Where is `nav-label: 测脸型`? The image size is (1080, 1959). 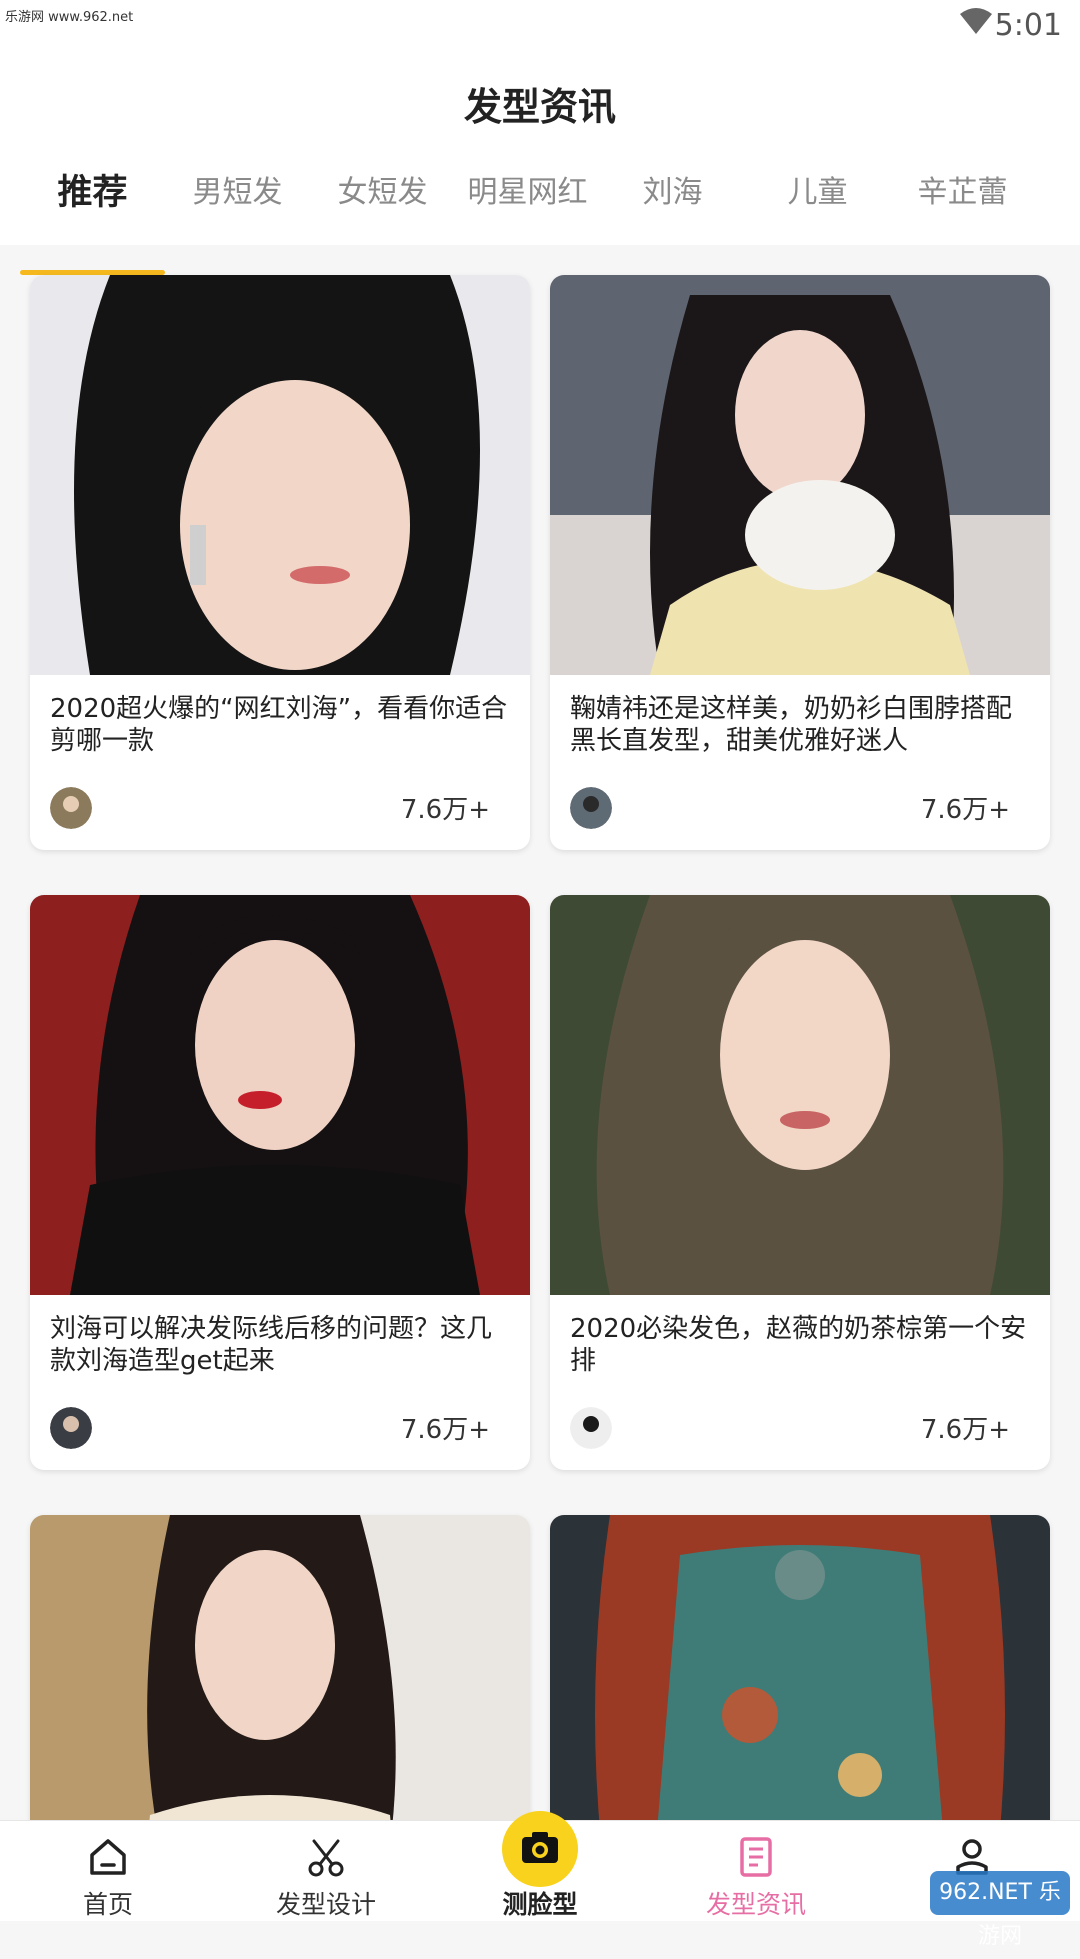
nav-label: 测脸型 is located at coordinates (540, 1904).